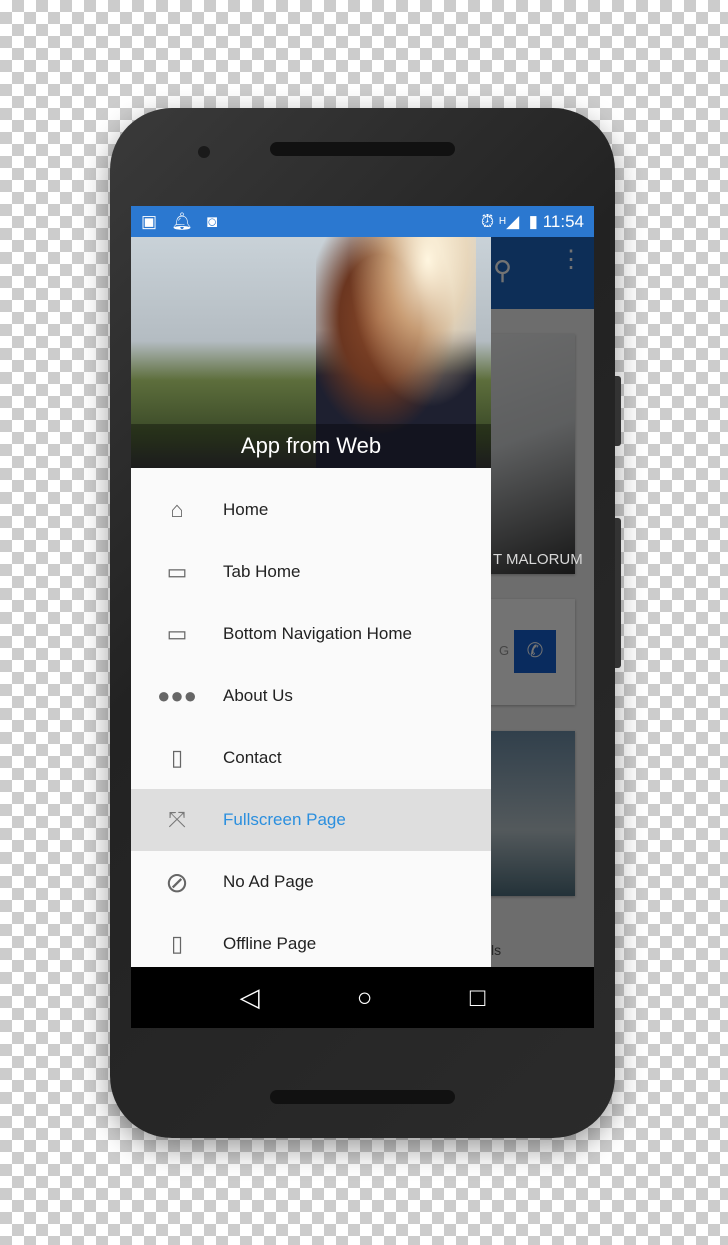  I want to click on drawer-item-bottom-navigation-home: ▭ Bottom Navigation Home, so click(311, 634).